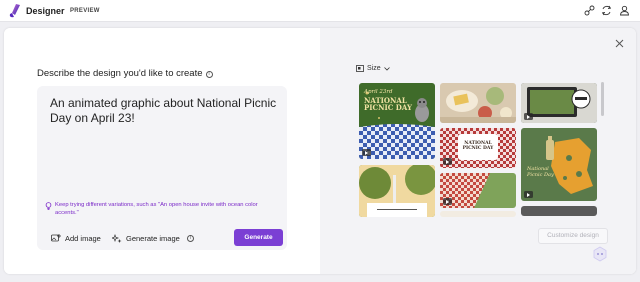 The image size is (640, 282). I want to click on design-5-line-2: Picnic Day, so click(540, 175).